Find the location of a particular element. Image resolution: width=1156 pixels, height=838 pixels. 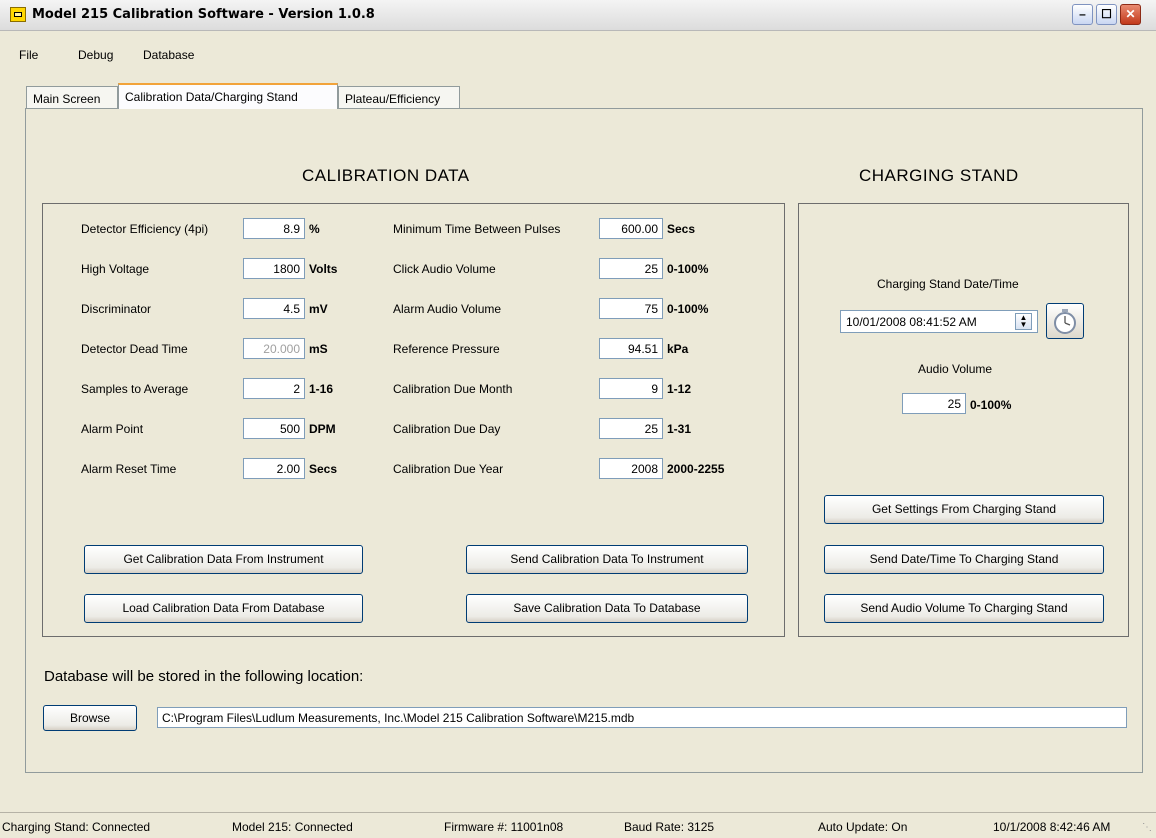

maximize-icon: ☐ is located at coordinates (1106, 14).